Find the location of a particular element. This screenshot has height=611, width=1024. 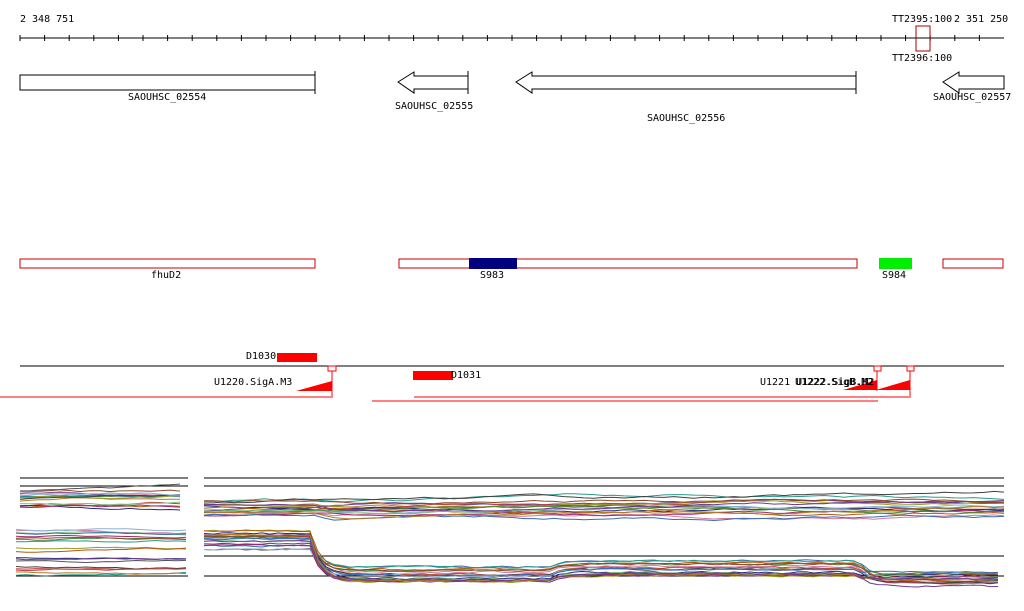

ruler-start-label: 2 348 751 is located at coordinates (47, 19).